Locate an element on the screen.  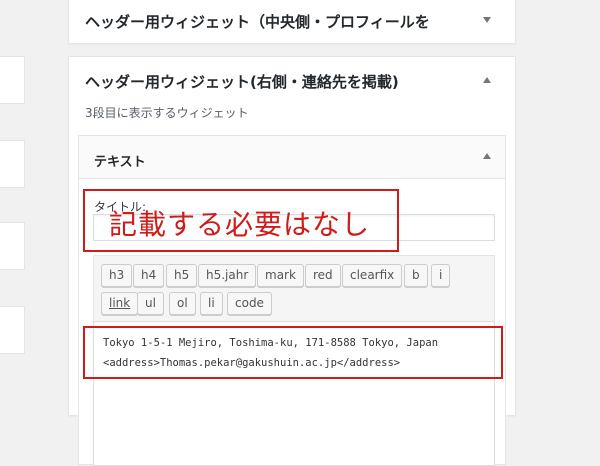
quicktag-h5-button: h5 is located at coordinates (182, 275).